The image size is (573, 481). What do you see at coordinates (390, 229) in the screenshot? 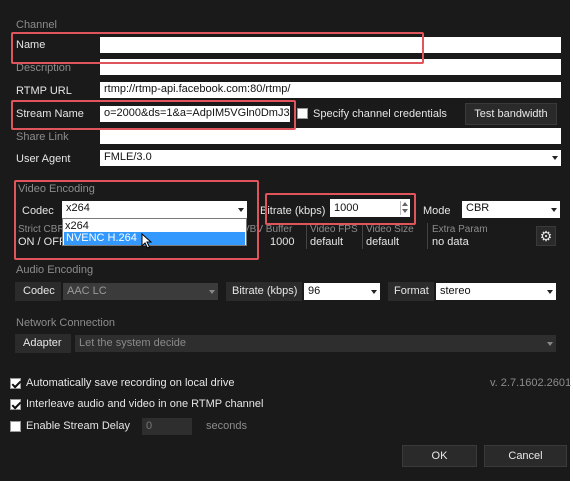
I see `video-size-header: Video Size` at bounding box center [390, 229].